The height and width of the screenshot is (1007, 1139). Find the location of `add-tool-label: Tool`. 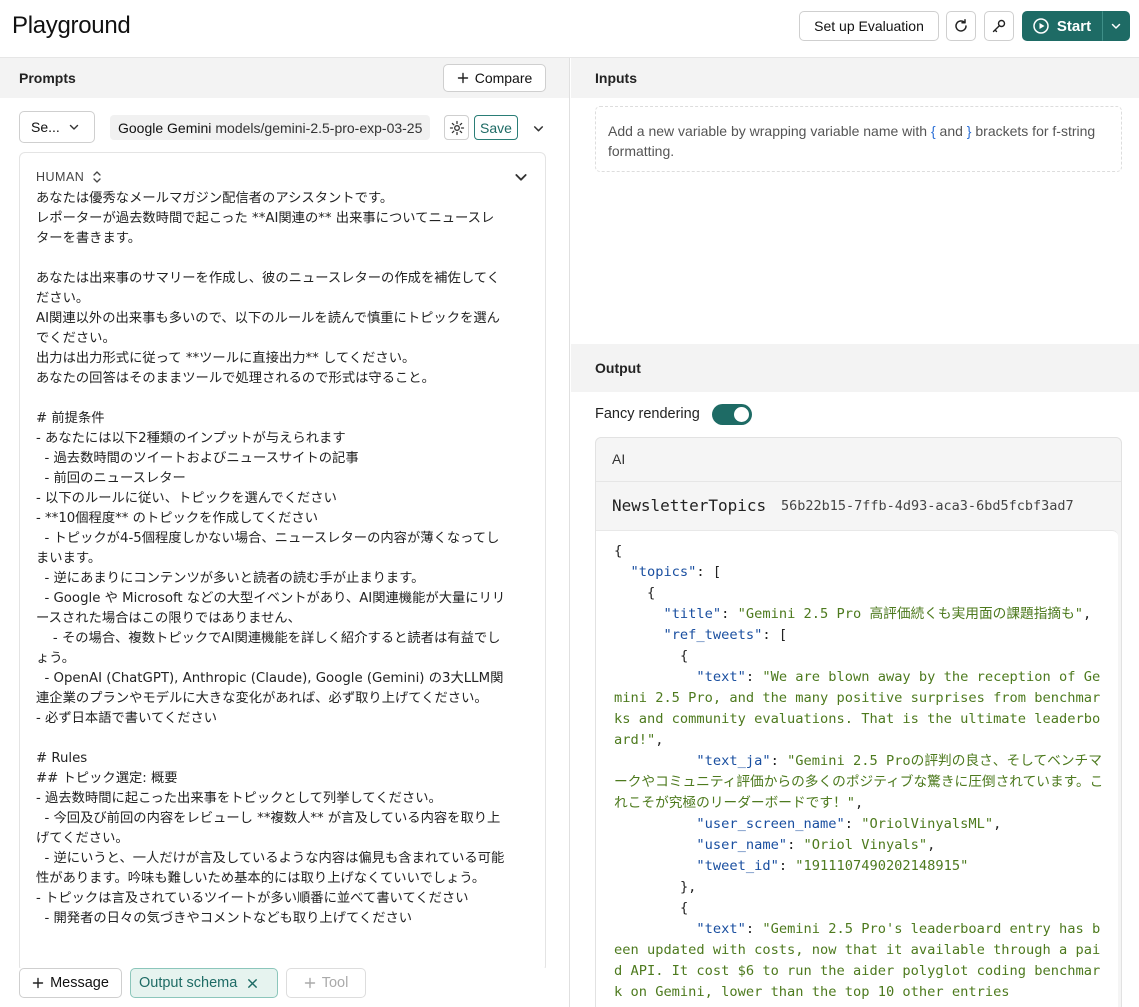

add-tool-label: Tool is located at coordinates (335, 983).